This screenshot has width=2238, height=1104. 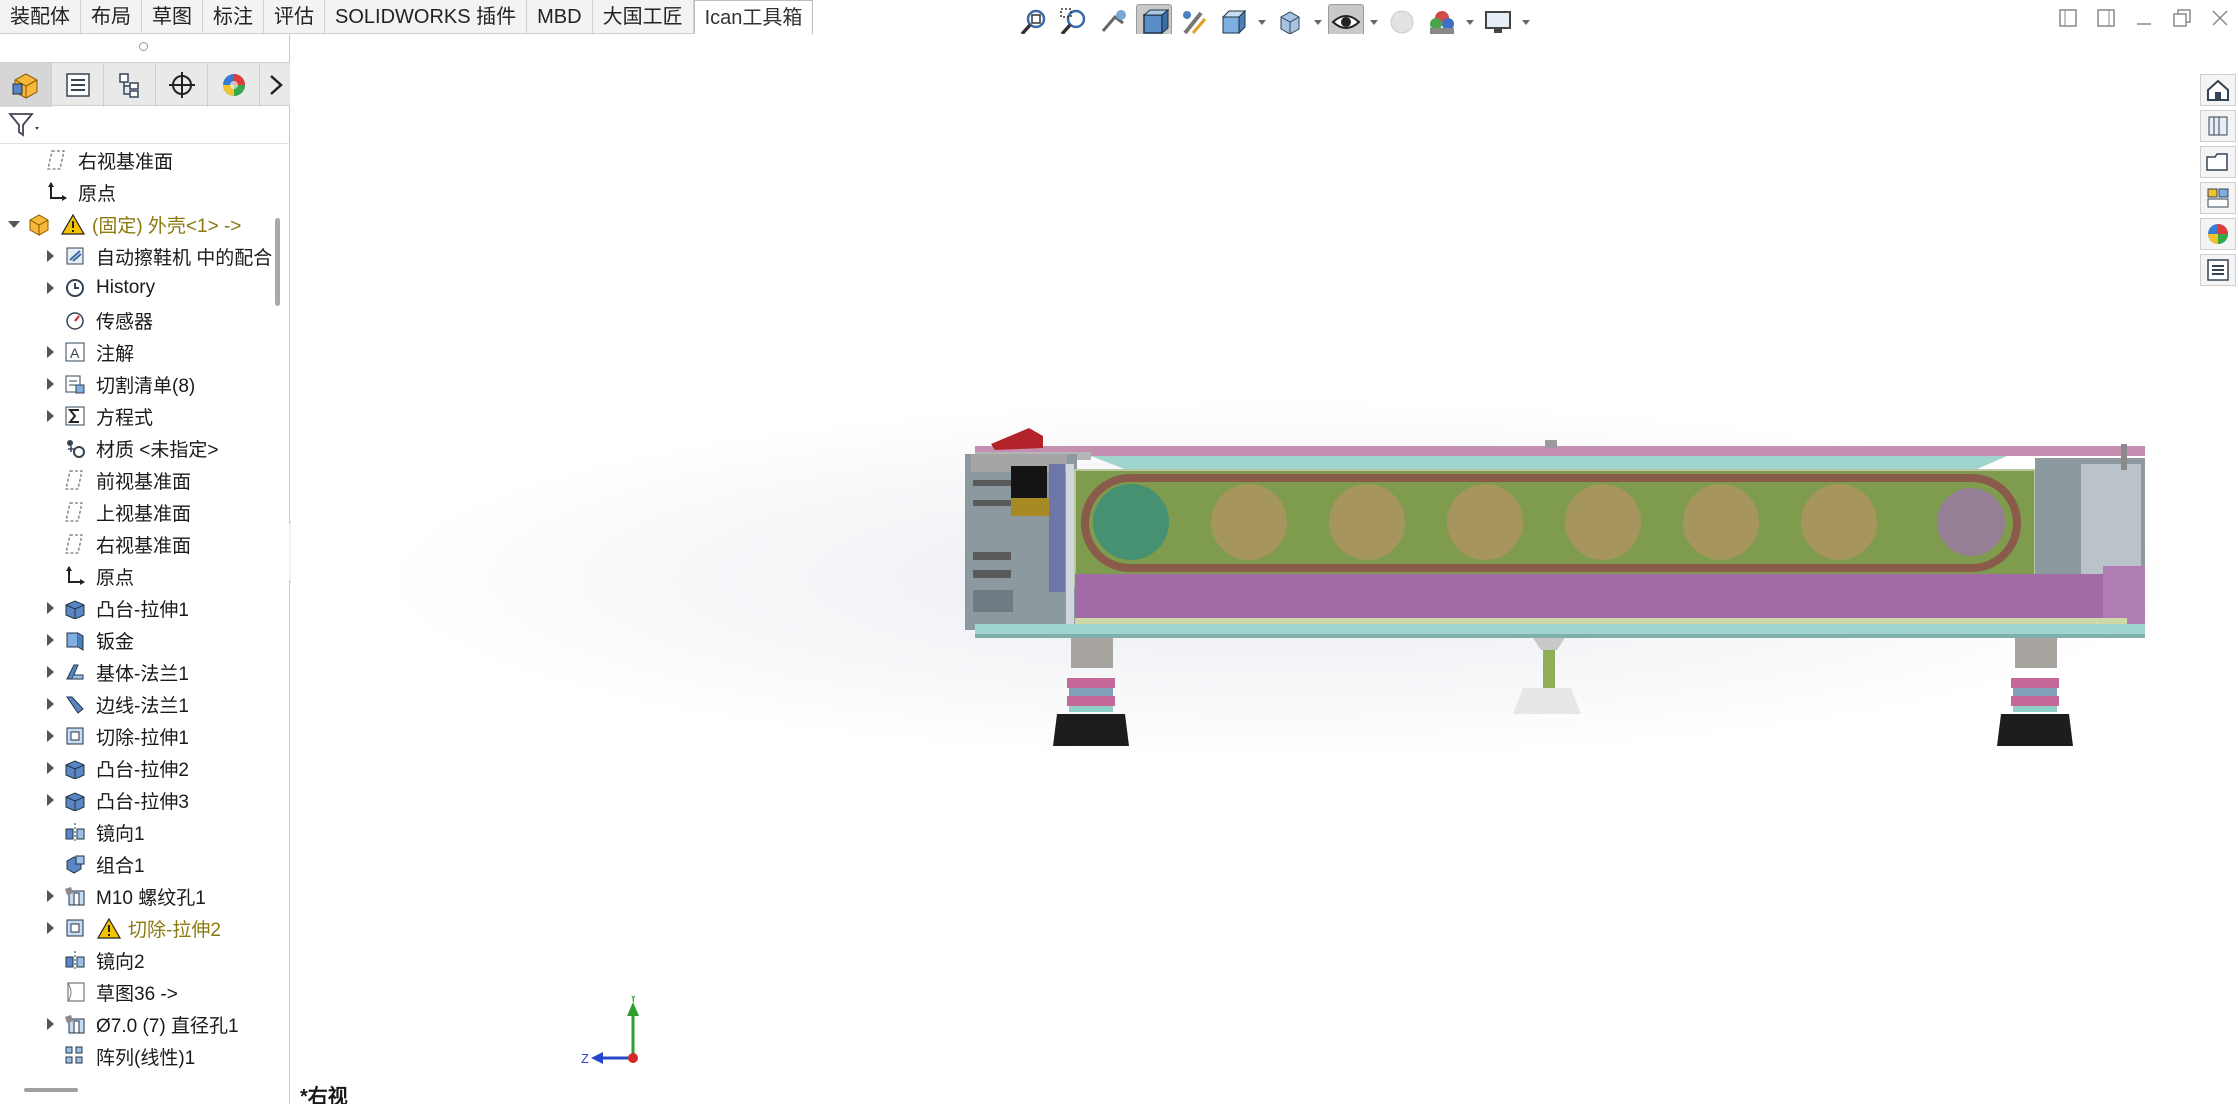 What do you see at coordinates (294, 17) in the screenshot?
I see `tab-evaluate: 评估` at bounding box center [294, 17].